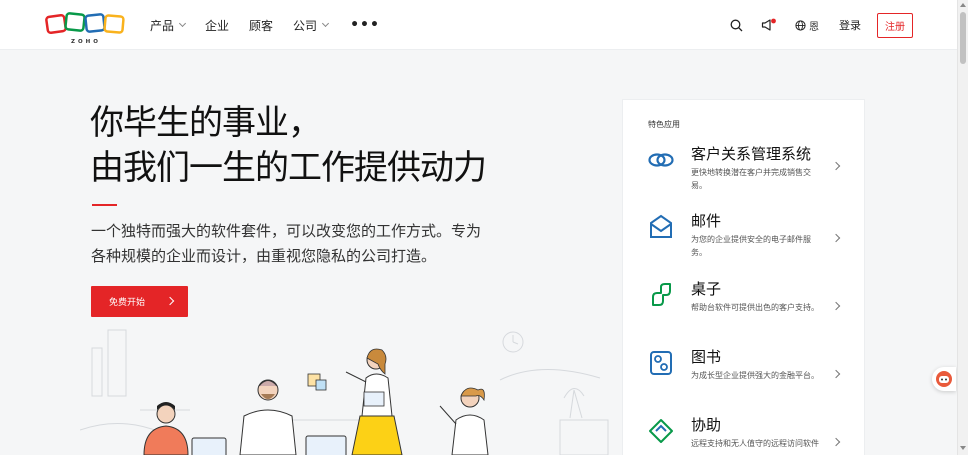 The height and width of the screenshot is (455, 968). What do you see at coordinates (293, 414) in the screenshot?
I see `person-bearded` at bounding box center [293, 414].